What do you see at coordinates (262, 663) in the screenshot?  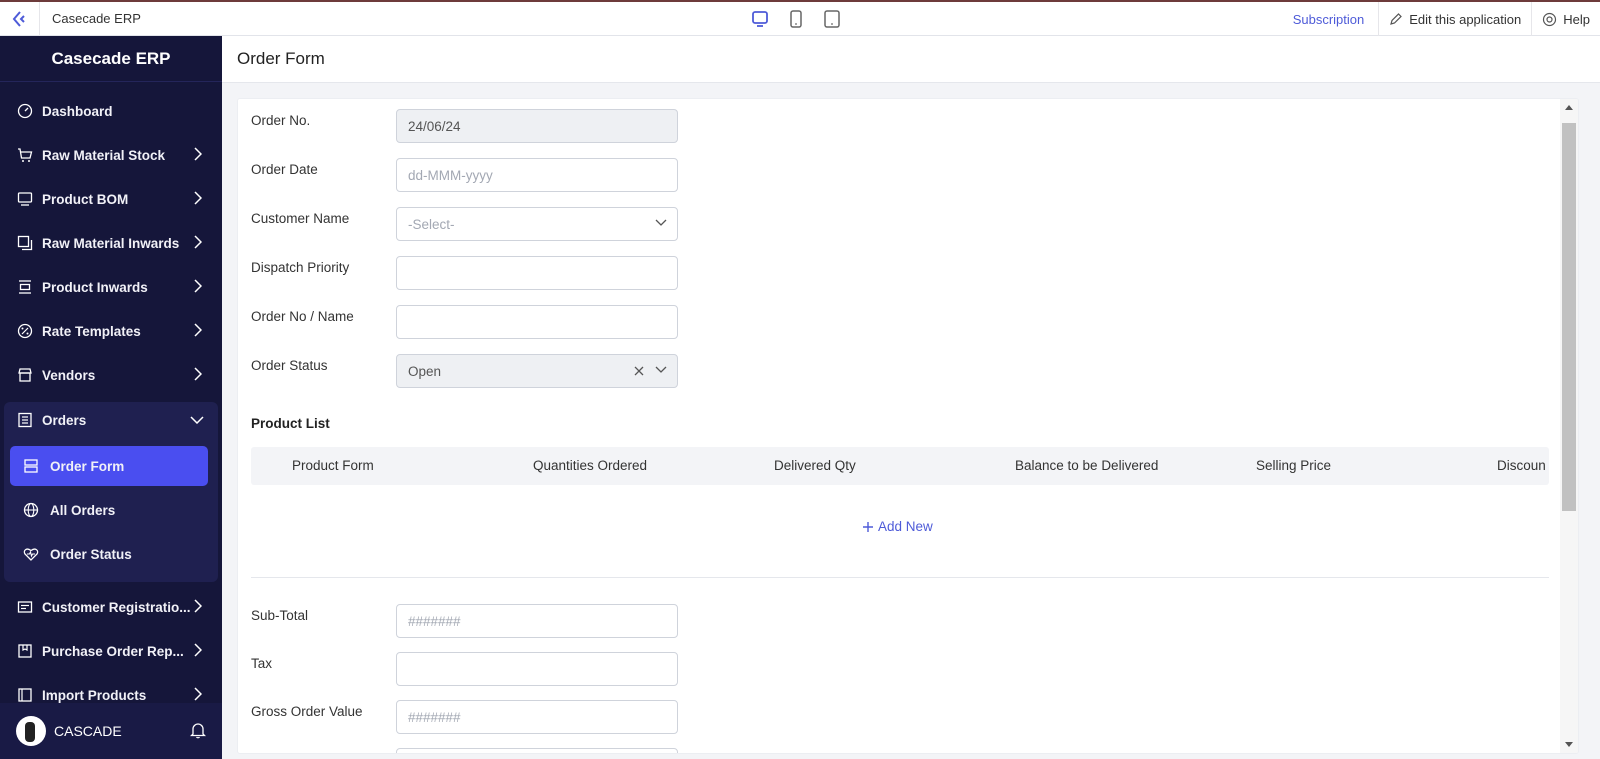 I see `tax-label: Tax` at bounding box center [262, 663].